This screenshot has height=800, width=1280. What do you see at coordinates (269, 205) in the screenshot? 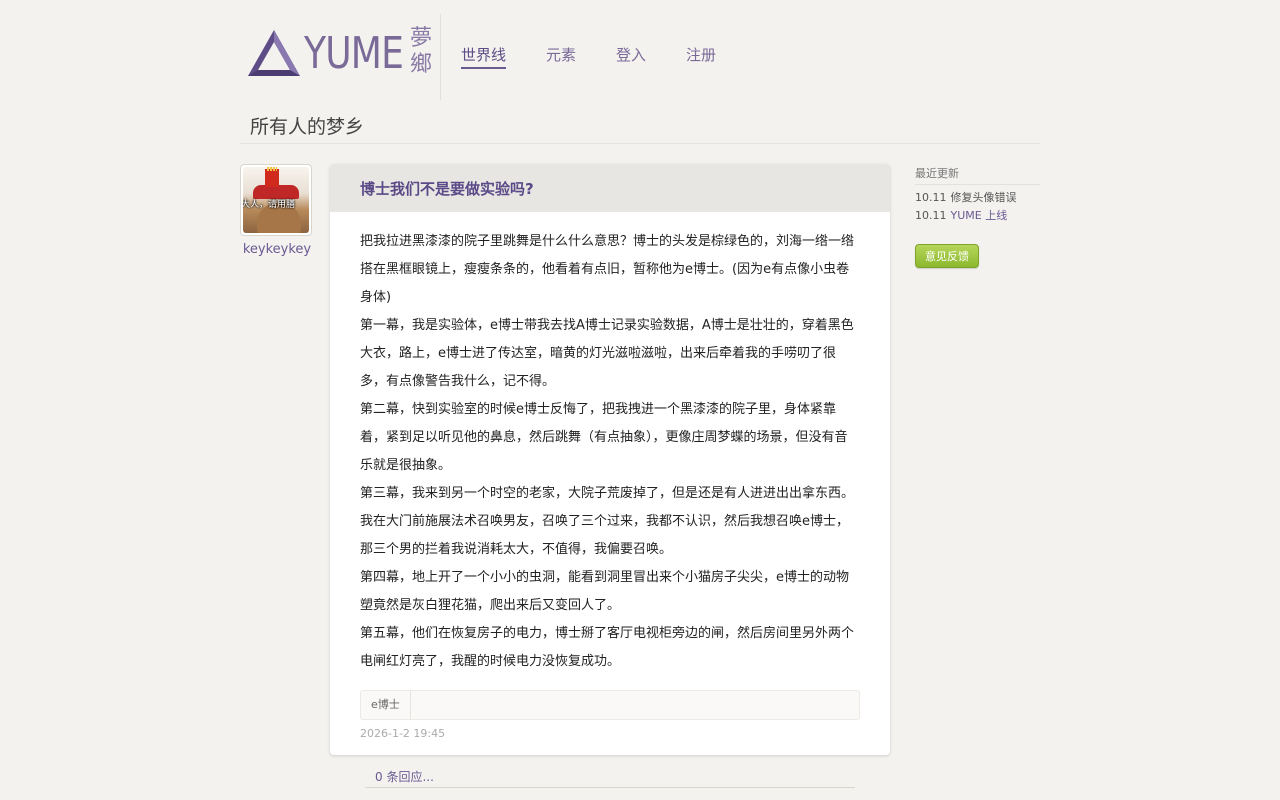
I see `avatar-caption: 大人，请用膳` at bounding box center [269, 205].